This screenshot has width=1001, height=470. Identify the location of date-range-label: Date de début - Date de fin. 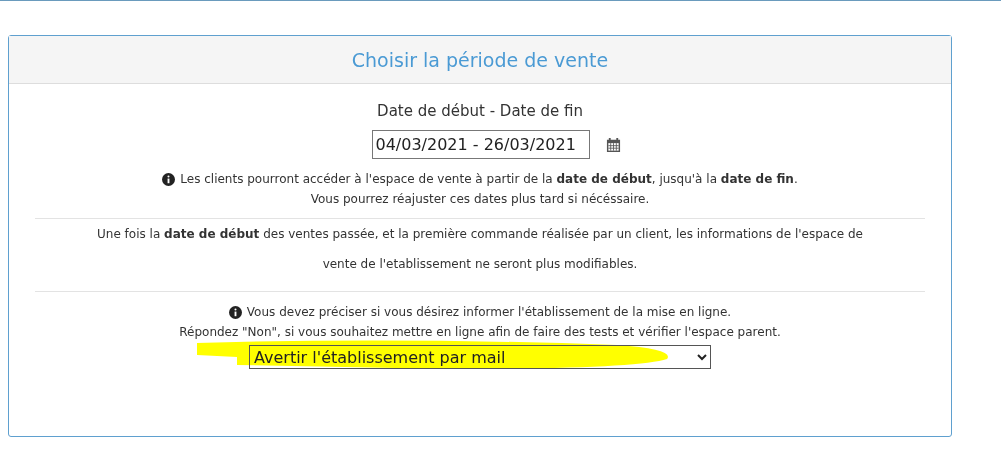
(480, 111).